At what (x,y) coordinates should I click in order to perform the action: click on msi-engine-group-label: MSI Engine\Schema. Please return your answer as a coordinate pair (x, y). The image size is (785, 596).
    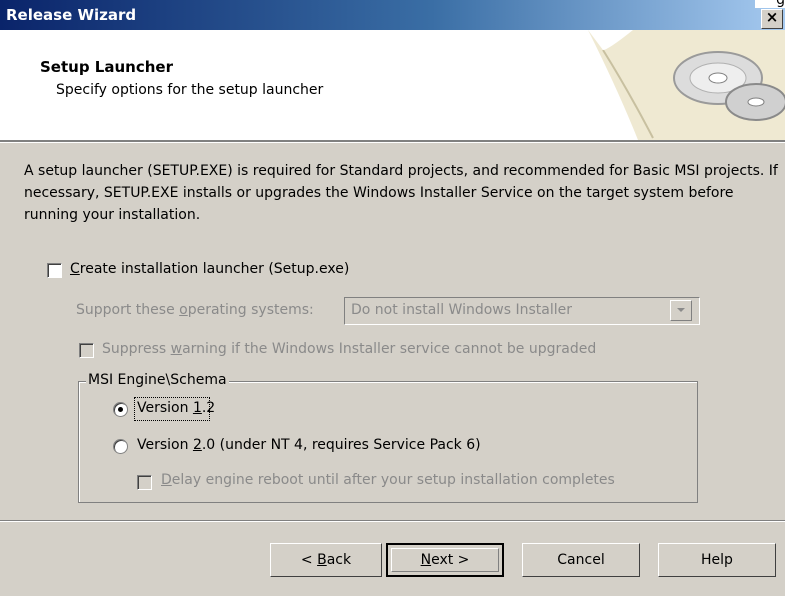
    Looking at the image, I should click on (157, 380).